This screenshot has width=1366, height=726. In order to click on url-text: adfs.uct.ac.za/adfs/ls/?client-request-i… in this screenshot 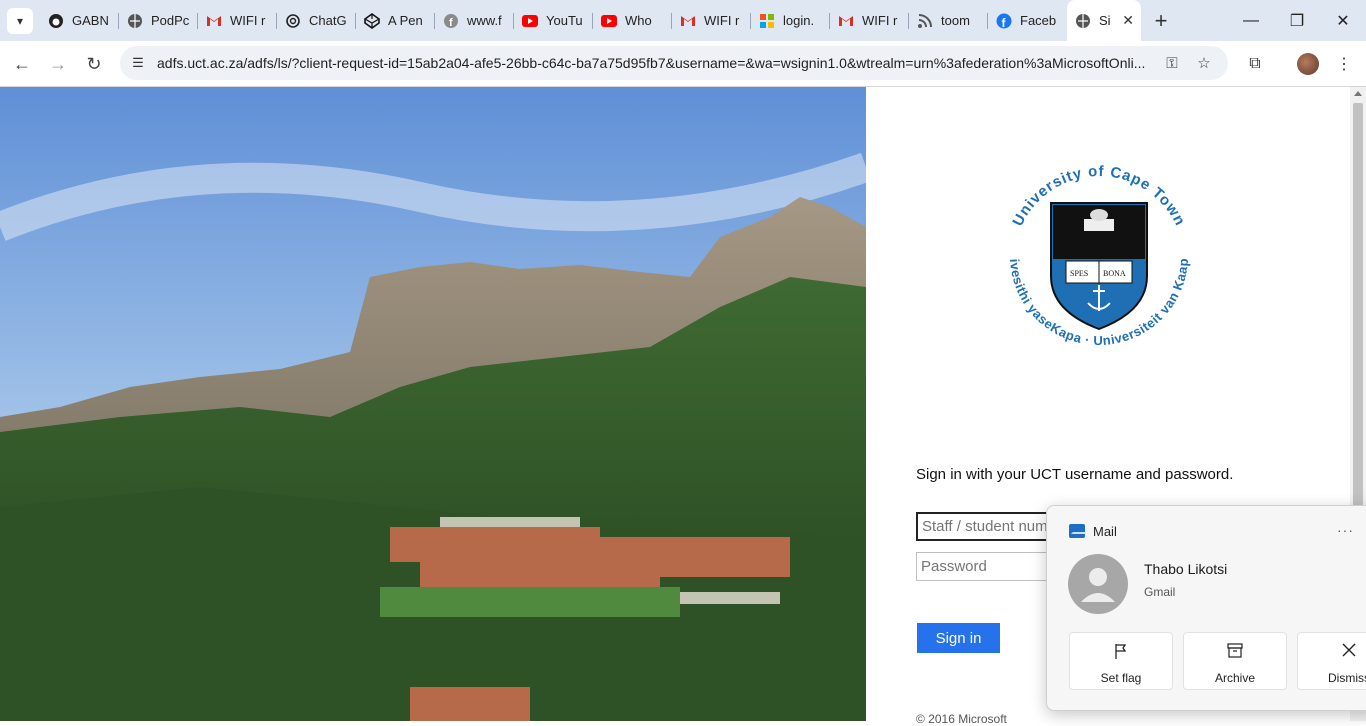, I will do `click(657, 63)`.